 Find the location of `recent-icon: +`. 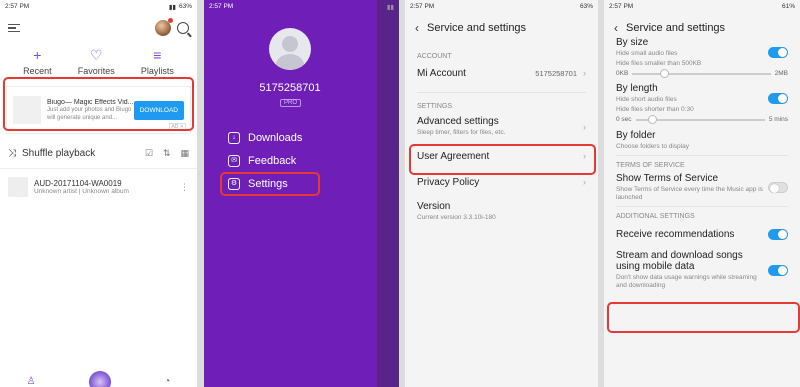

recent-icon: + is located at coordinates (37, 55).